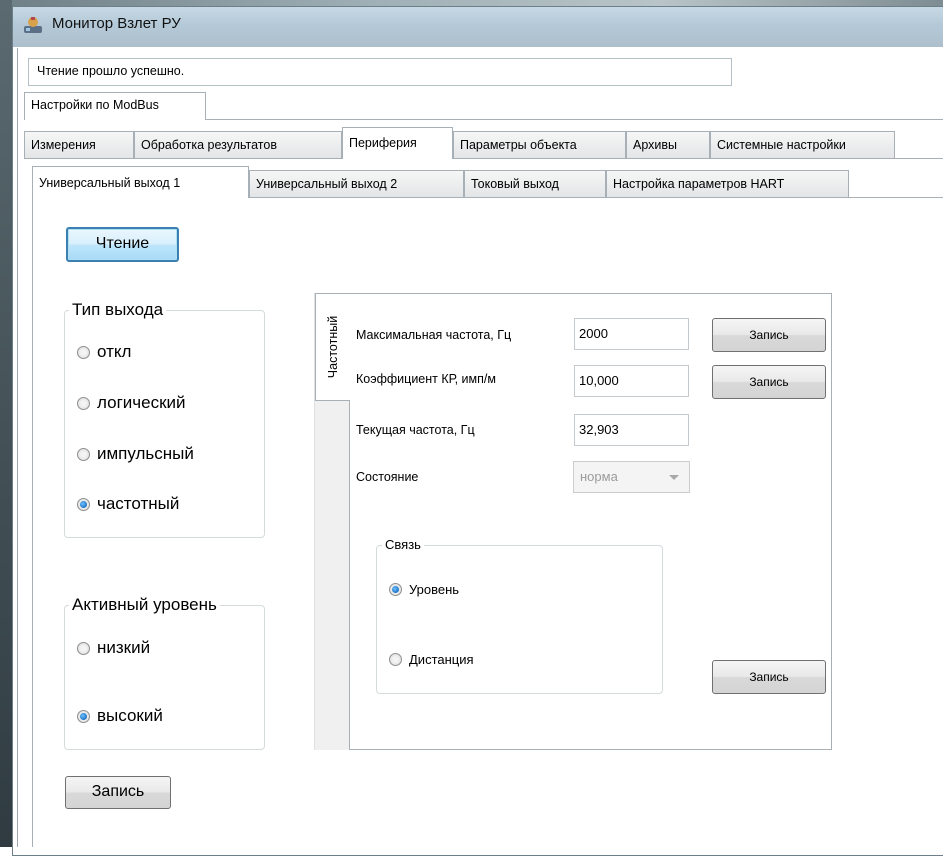 Image resolution: width=943 pixels, height=856 pixels. Describe the element at coordinates (802, 145) in the screenshot. I see `tab-system-settings: Системные настройки` at that location.